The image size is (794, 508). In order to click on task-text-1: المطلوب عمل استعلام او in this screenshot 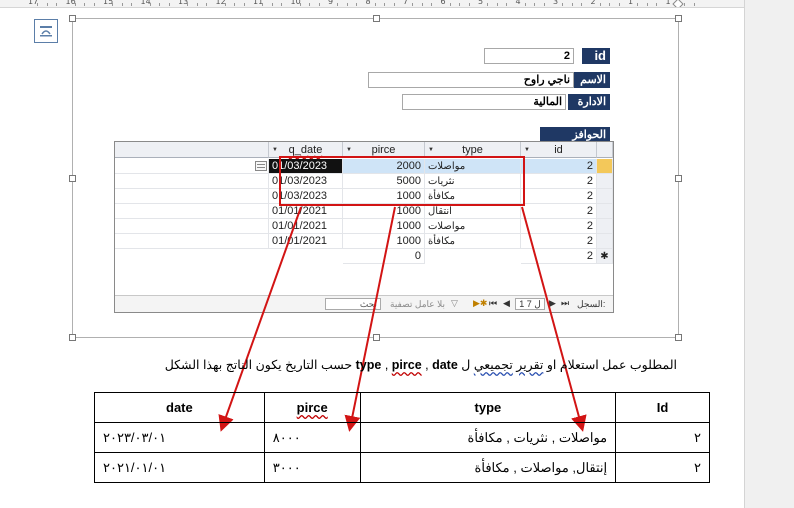, I will do `click(610, 365)`.